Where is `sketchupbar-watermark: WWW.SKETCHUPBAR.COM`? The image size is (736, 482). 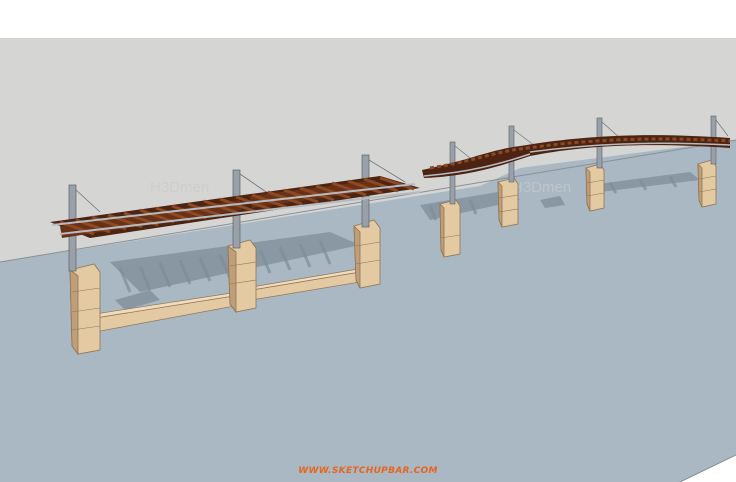 sketchupbar-watermark: WWW.SKETCHUPBAR.COM is located at coordinates (368, 471).